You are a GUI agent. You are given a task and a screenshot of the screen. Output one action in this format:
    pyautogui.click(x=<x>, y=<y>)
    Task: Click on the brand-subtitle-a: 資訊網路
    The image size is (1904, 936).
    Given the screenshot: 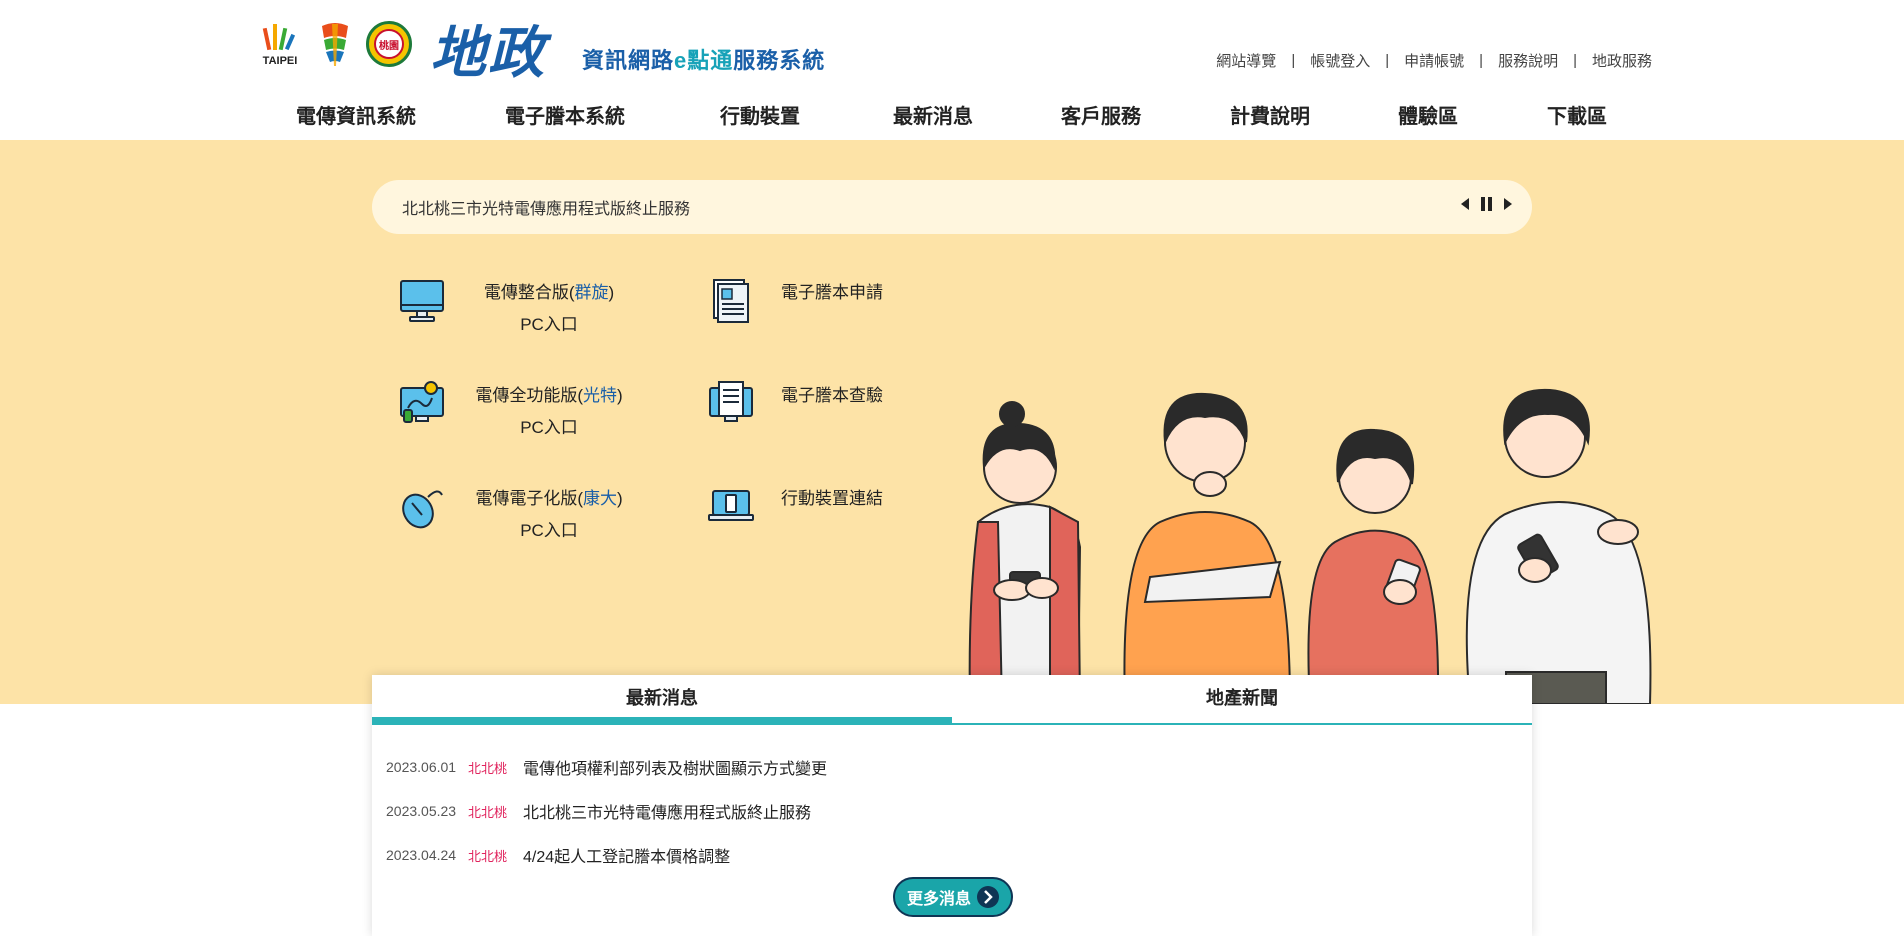 What is the action you would take?
    pyautogui.click(x=628, y=60)
    